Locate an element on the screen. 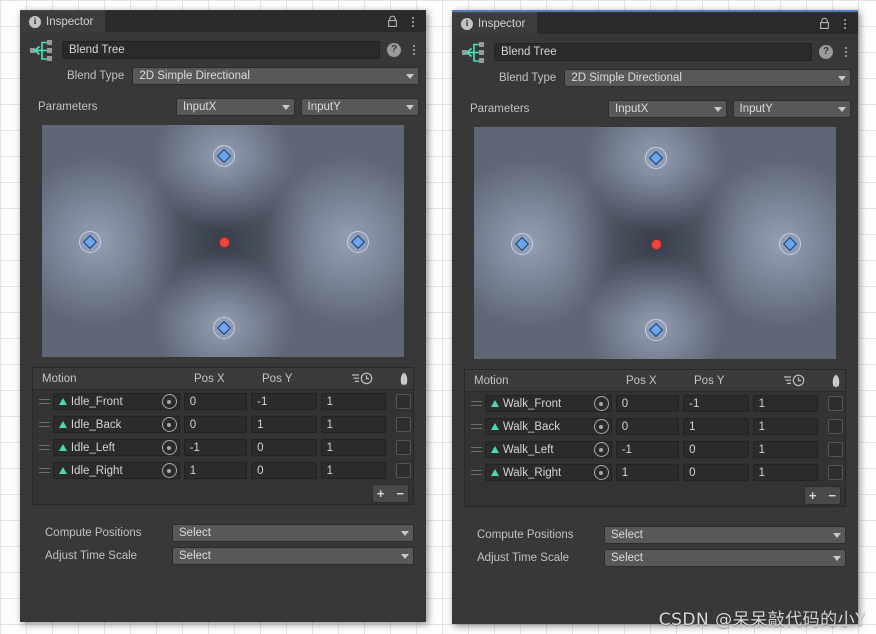 This screenshot has width=876, height=634. mirror-icon is located at coordinates (403, 378).